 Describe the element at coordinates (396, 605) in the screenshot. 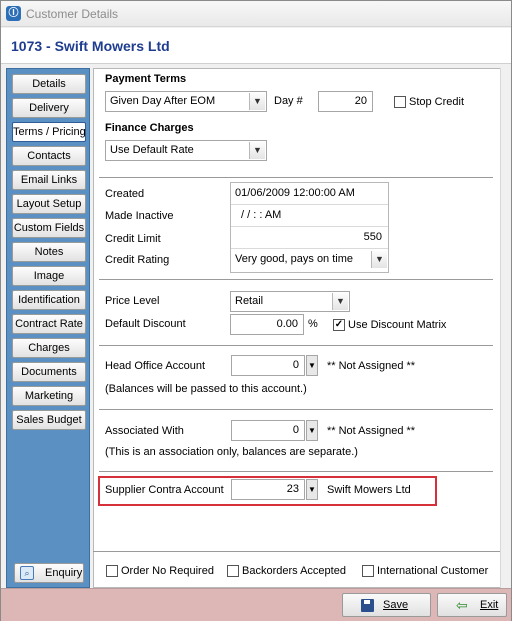

I see `save-label: Save` at that location.